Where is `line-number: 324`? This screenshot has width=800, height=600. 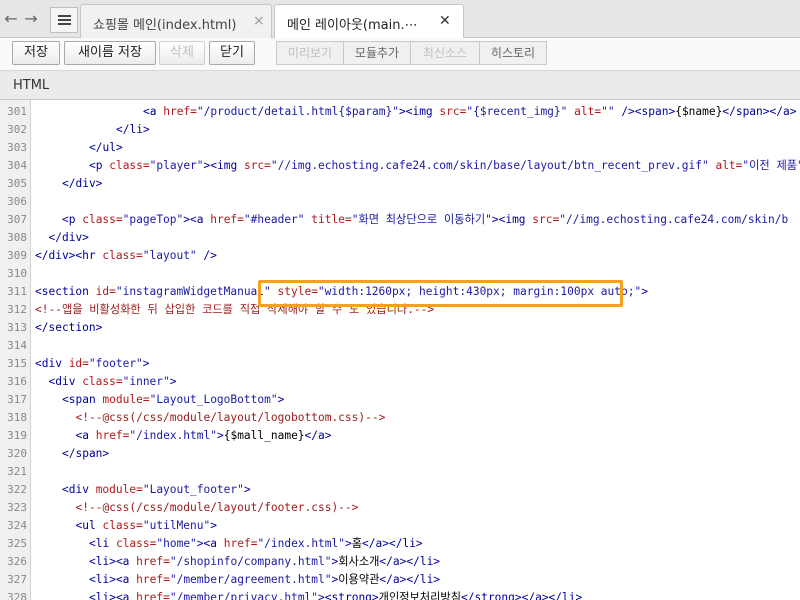
line-number: 324 is located at coordinates (17, 525).